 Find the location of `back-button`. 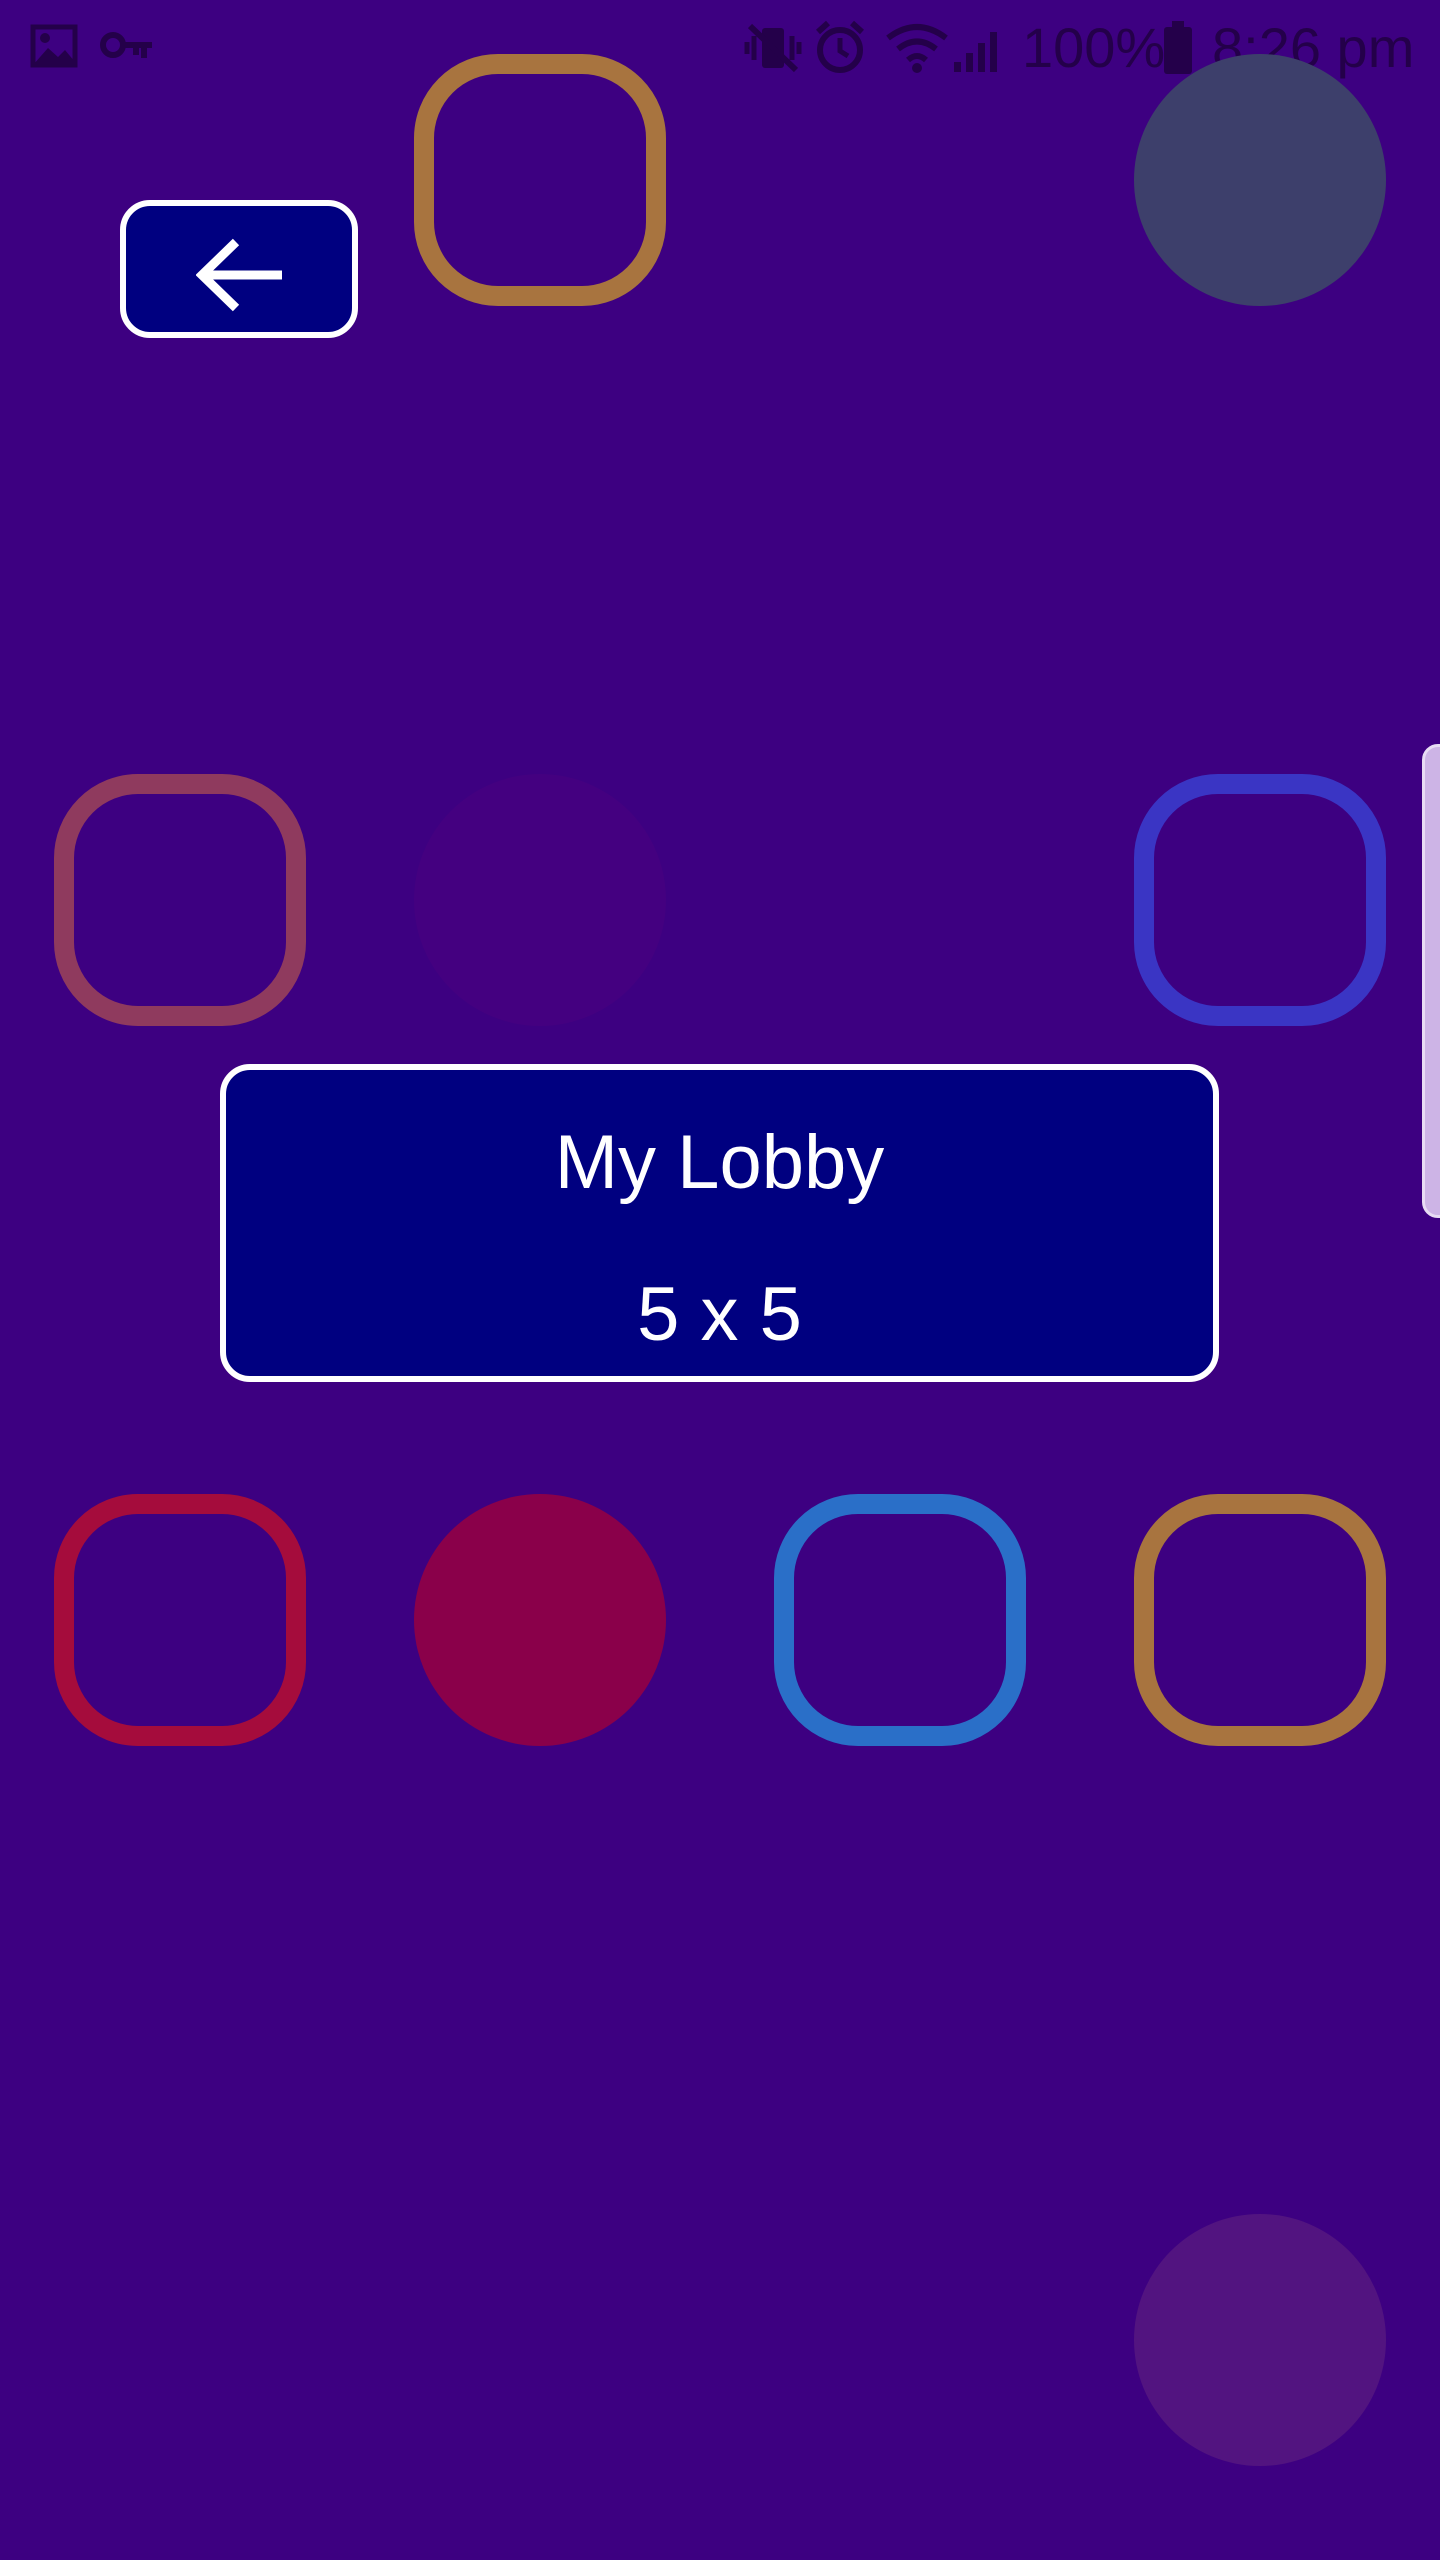

back-button is located at coordinates (239, 269).